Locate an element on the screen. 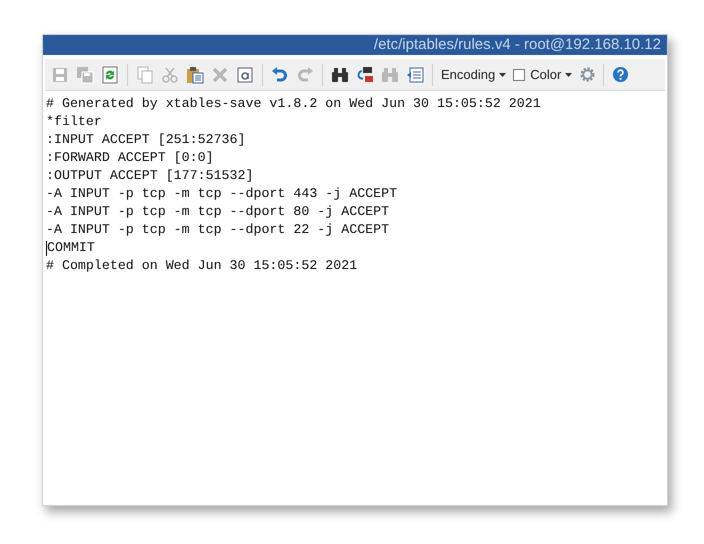 This screenshot has width=704, height=544. replace-icon is located at coordinates (365, 75).